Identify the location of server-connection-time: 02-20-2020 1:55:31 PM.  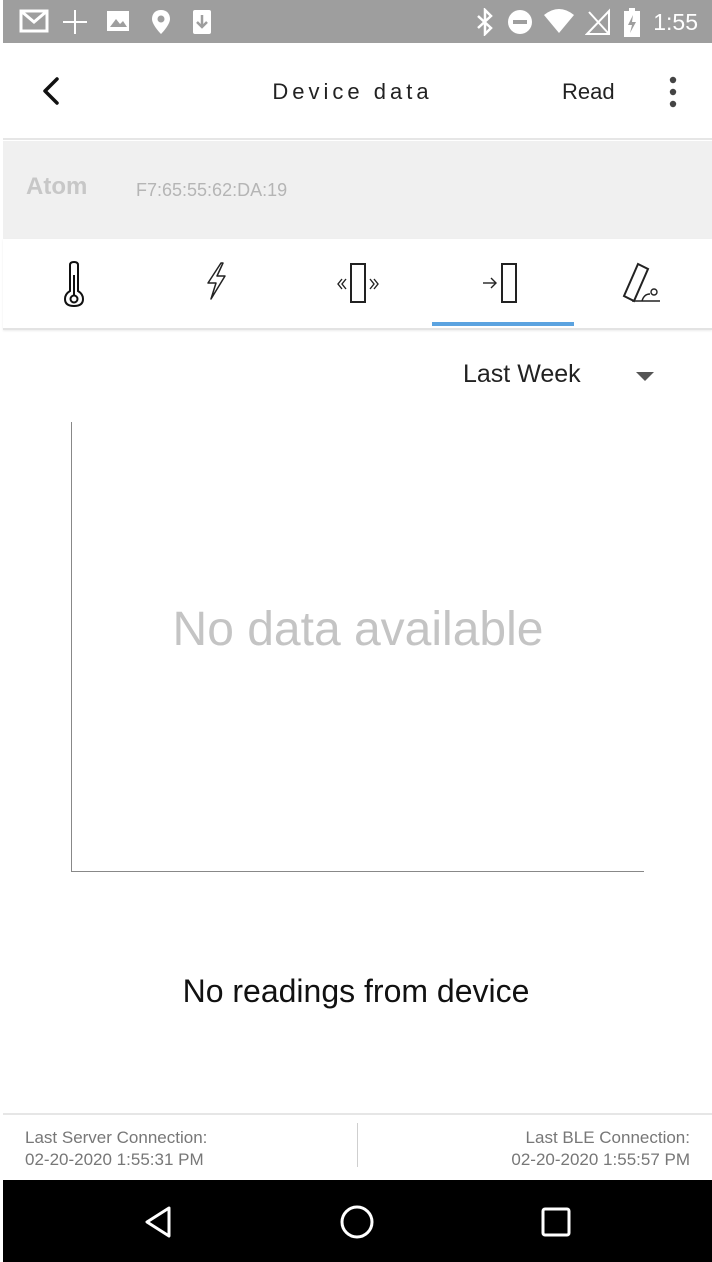
(114, 1159).